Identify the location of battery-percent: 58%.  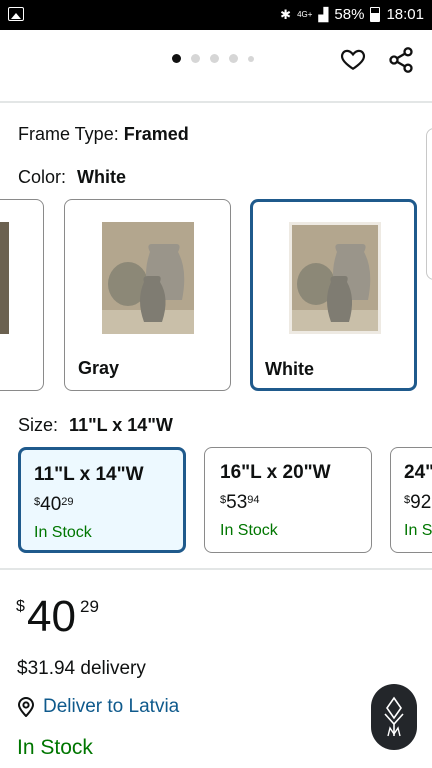
(349, 14).